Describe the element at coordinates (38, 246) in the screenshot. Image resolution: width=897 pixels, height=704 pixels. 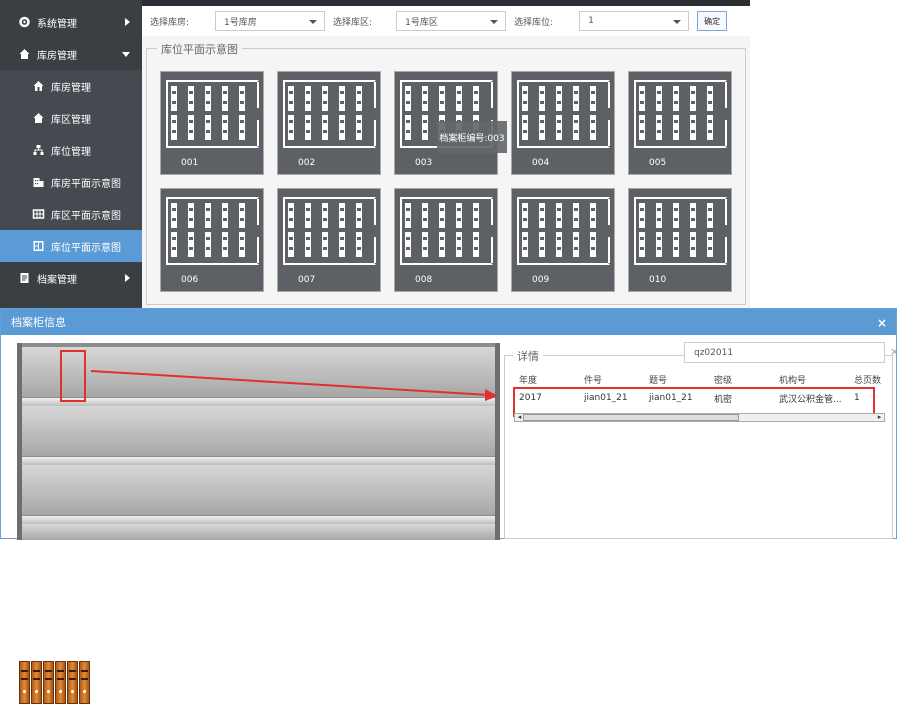
I see `layout-icon` at that location.